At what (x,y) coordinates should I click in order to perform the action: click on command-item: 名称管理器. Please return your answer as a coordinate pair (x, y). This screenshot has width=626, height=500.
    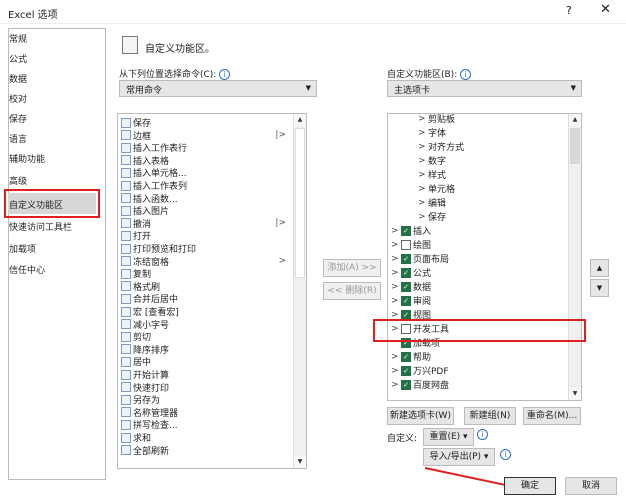
    Looking at the image, I should click on (206, 412).